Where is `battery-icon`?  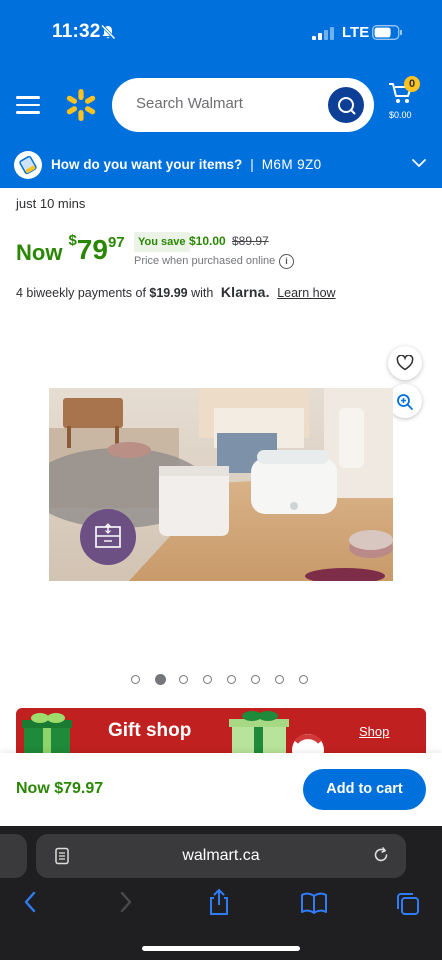
battery-icon is located at coordinates (387, 32).